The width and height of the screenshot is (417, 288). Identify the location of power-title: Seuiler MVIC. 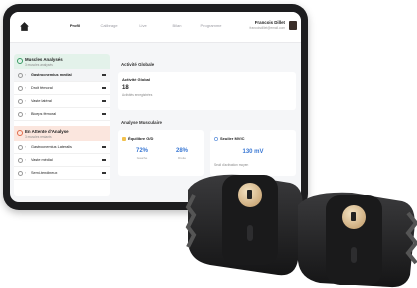
(229, 138).